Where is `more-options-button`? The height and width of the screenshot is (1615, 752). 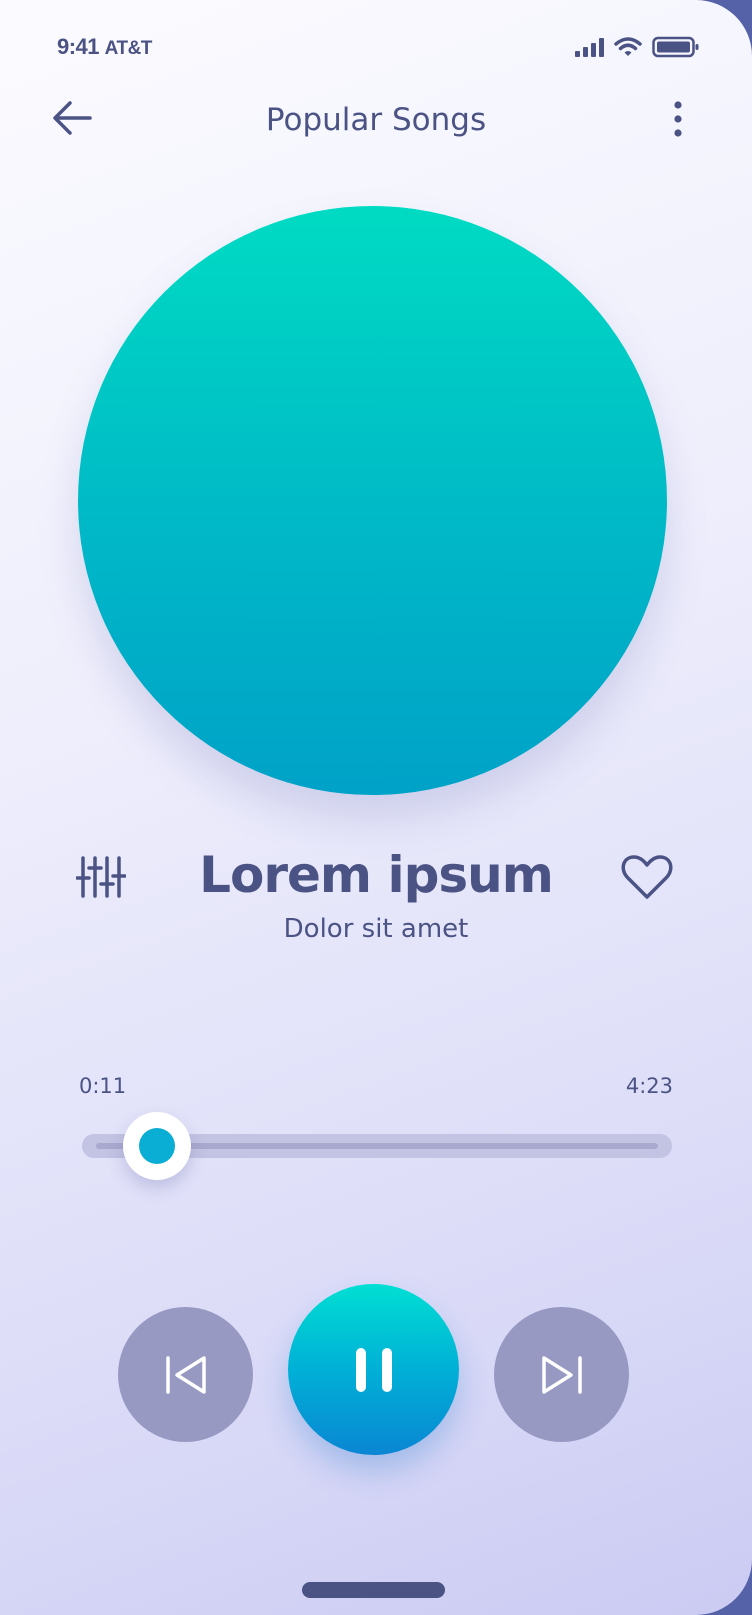
more-options-button is located at coordinates (678, 120).